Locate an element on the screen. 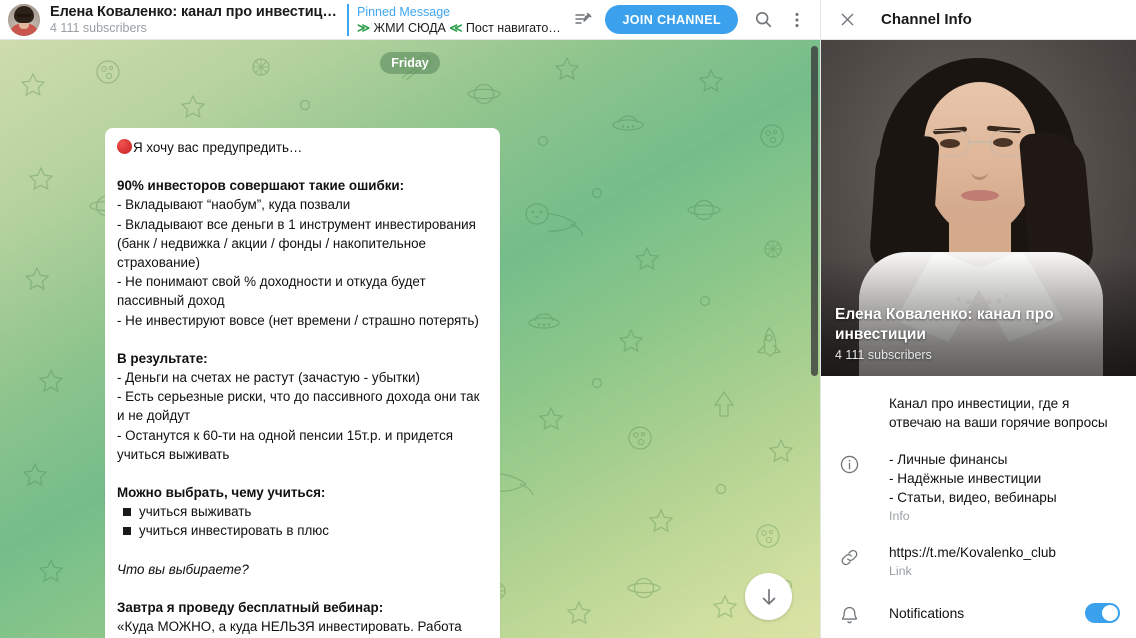 This screenshot has width=1136, height=638. day-separator: Friday is located at coordinates (410, 63).